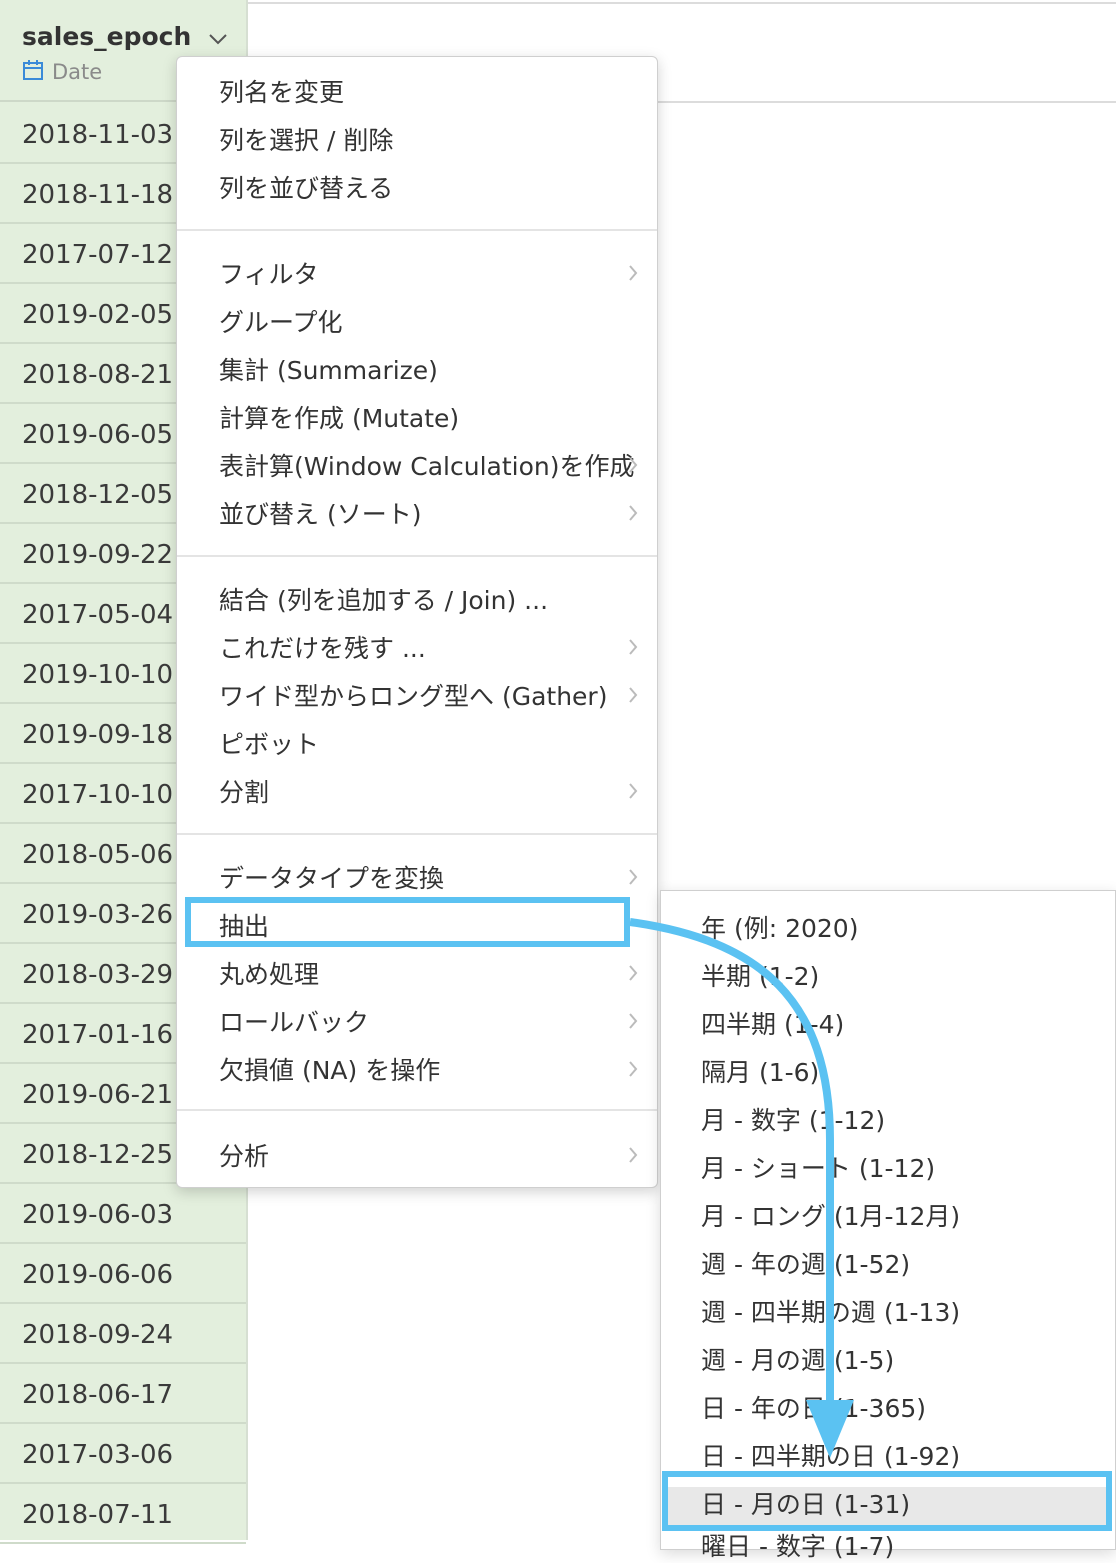  Describe the element at coordinates (269, 973) in the screenshot. I see `menu-item-round: 丸め処理` at that location.